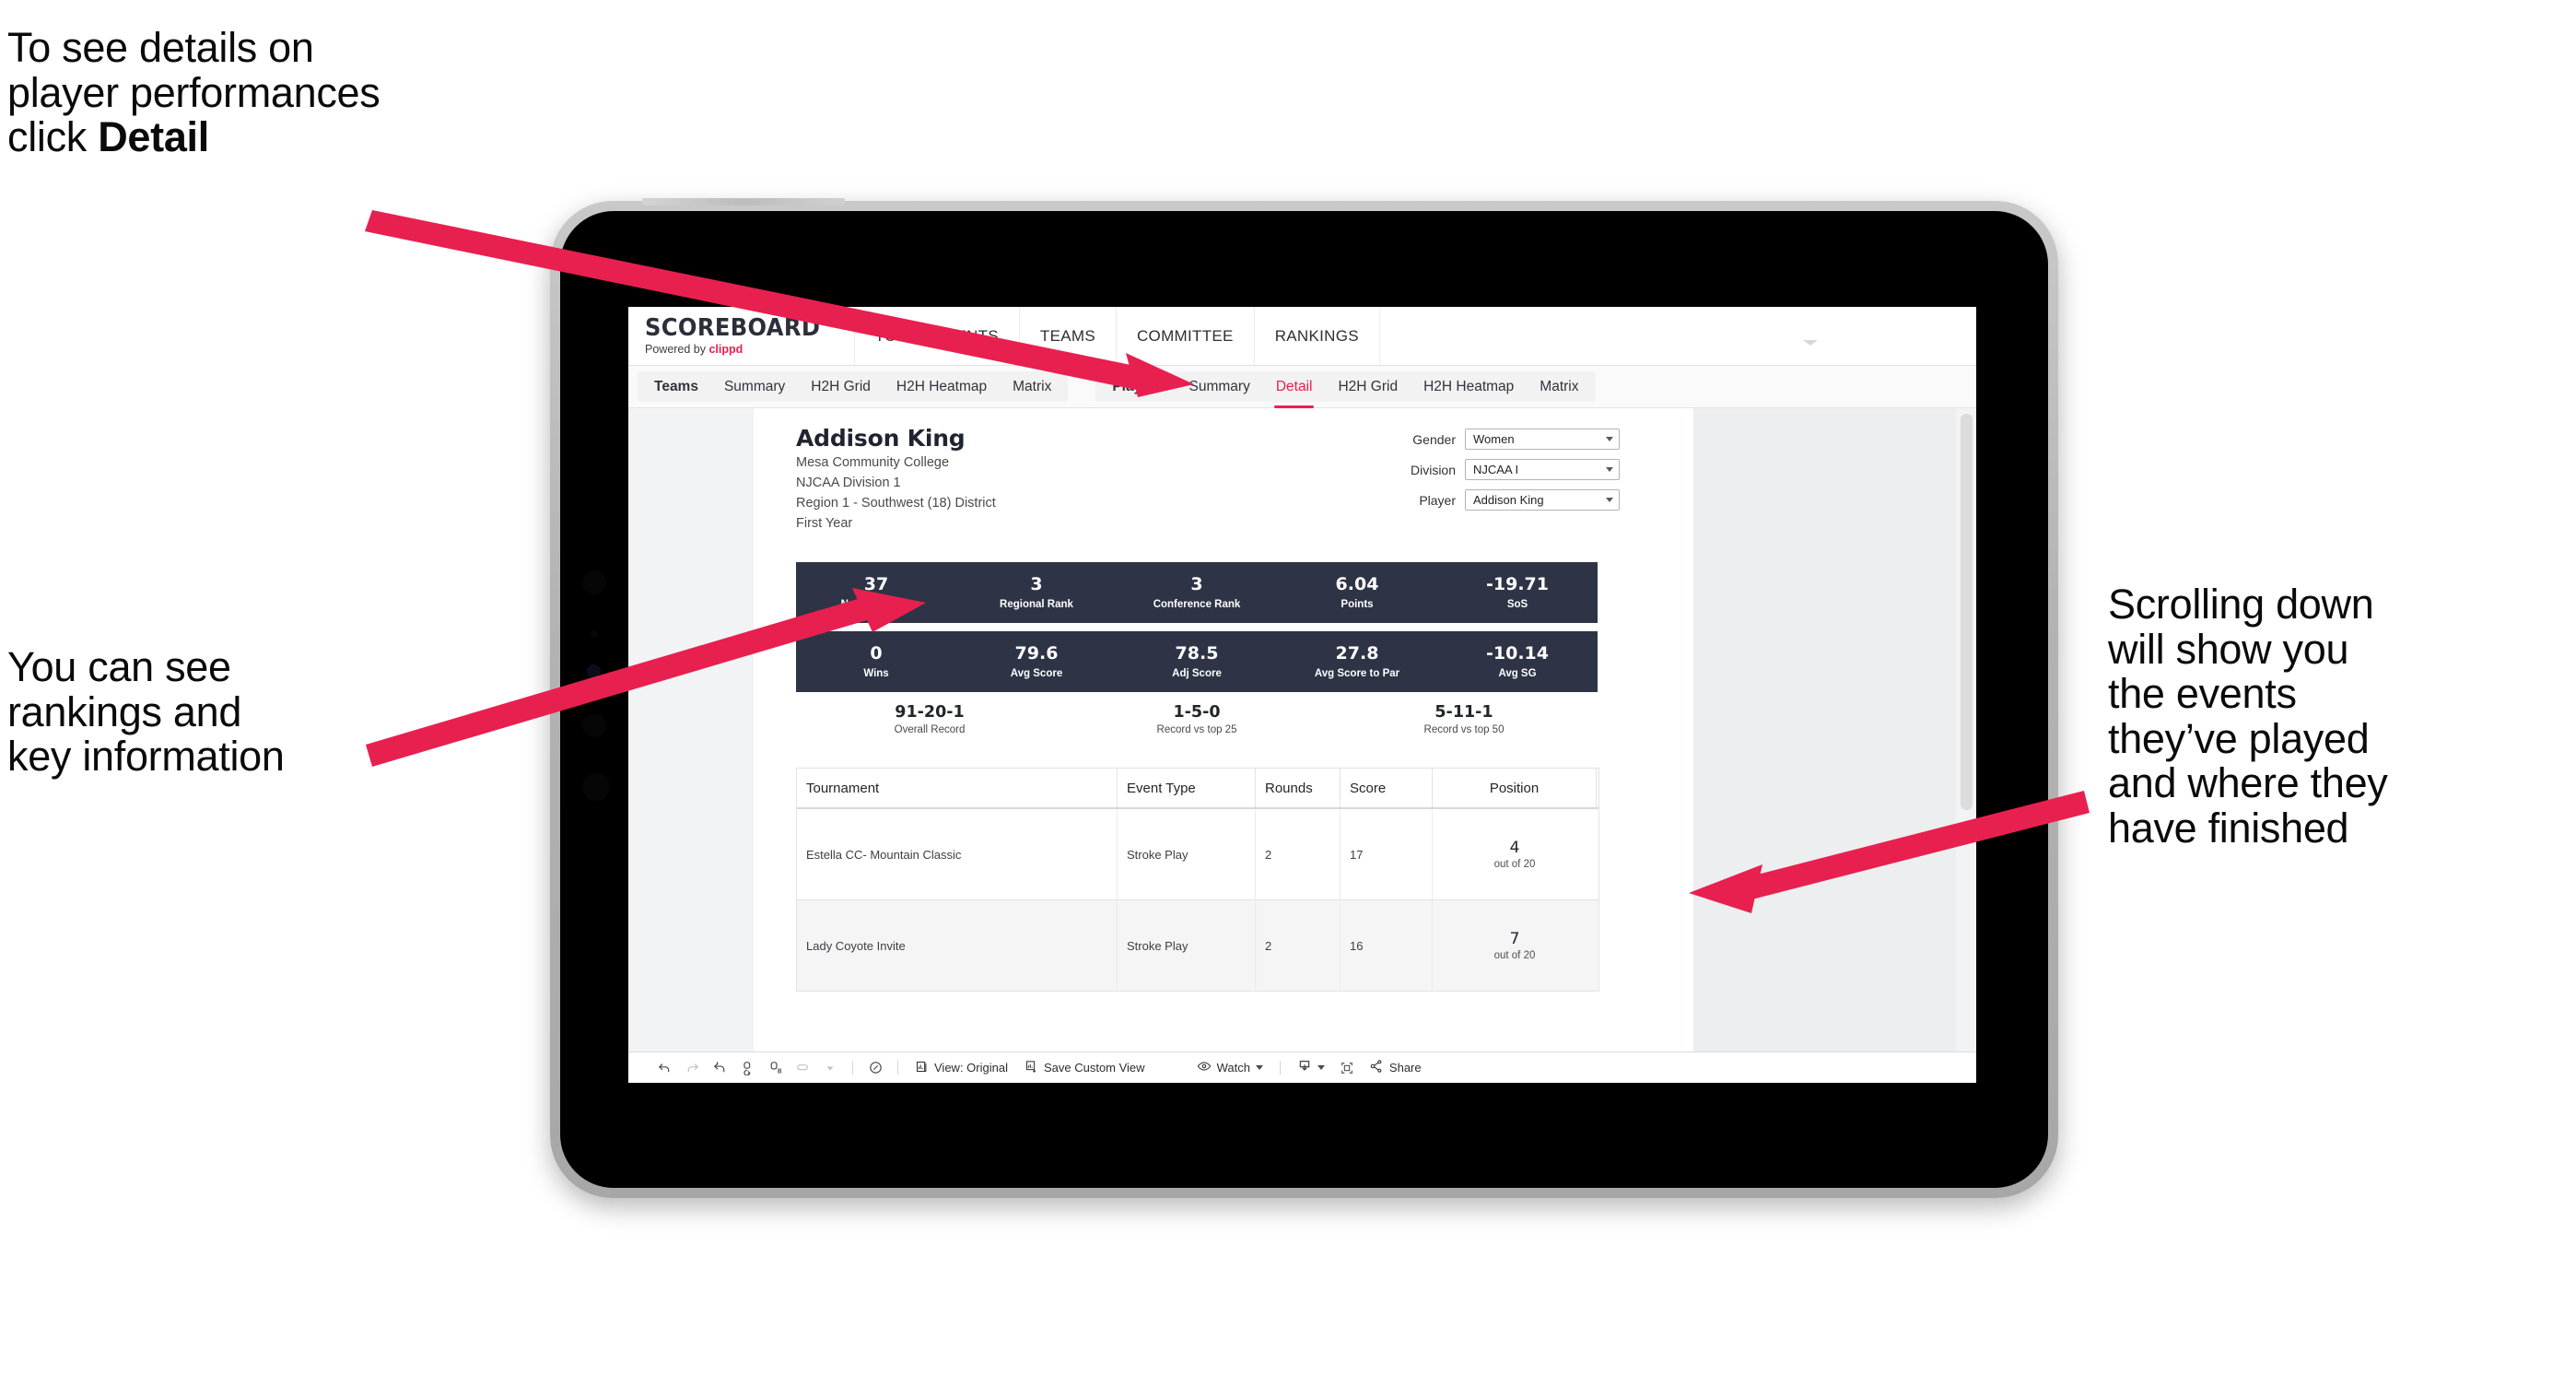 The width and height of the screenshot is (2576, 1386). I want to click on revert-icon, so click(720, 1068).